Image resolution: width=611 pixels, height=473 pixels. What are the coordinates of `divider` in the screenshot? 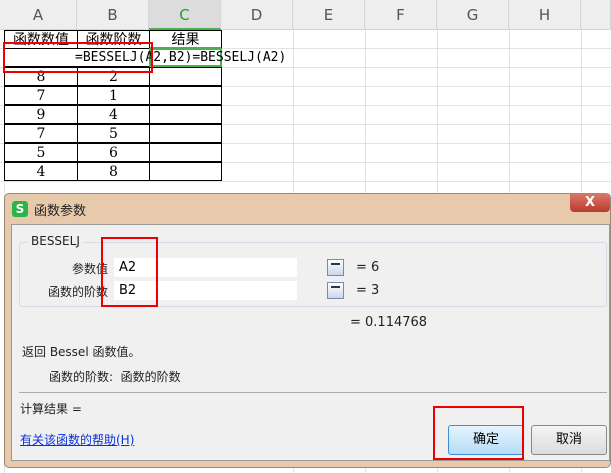 It's located at (313, 392).